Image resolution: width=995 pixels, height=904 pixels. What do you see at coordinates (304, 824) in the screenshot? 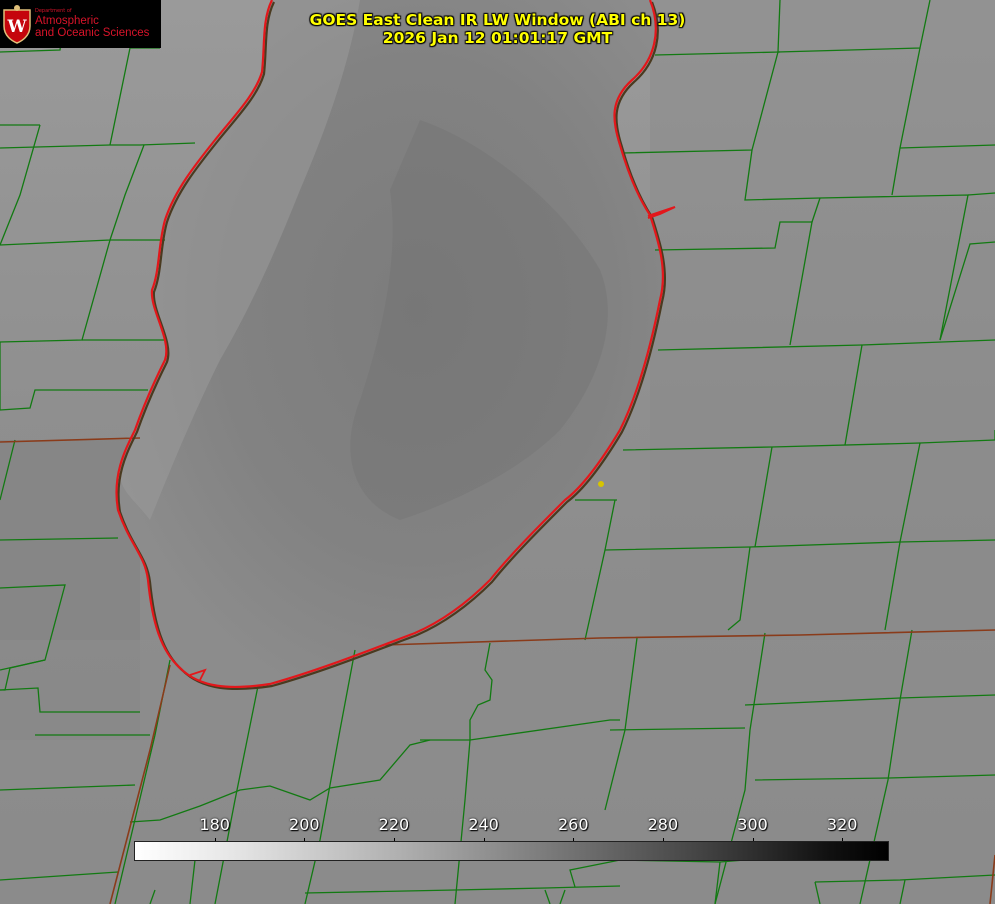
I see `colorbar-tick-label: 200` at bounding box center [304, 824].